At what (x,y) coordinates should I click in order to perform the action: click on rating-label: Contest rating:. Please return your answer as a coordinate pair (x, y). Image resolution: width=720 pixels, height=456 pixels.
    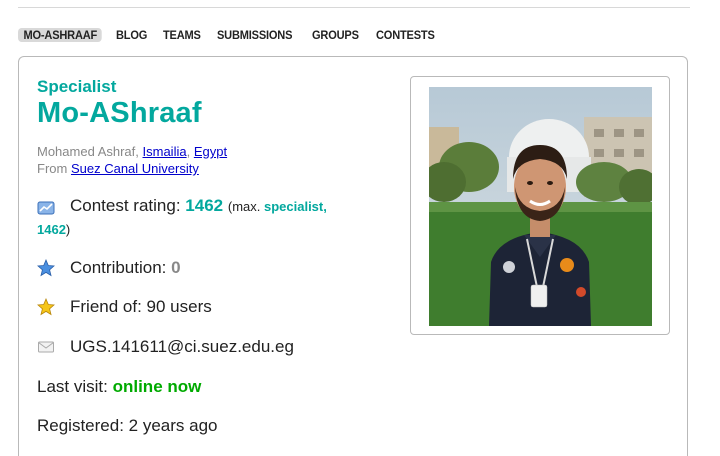
    Looking at the image, I should click on (125, 205).